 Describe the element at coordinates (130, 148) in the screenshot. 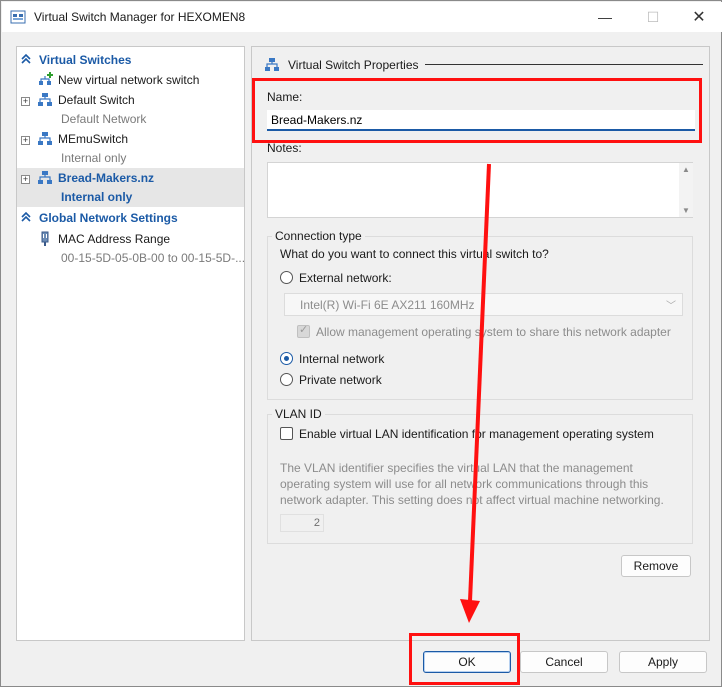

I see `tree-item-memuswitch: + MEmuSwitch Internal only` at that location.